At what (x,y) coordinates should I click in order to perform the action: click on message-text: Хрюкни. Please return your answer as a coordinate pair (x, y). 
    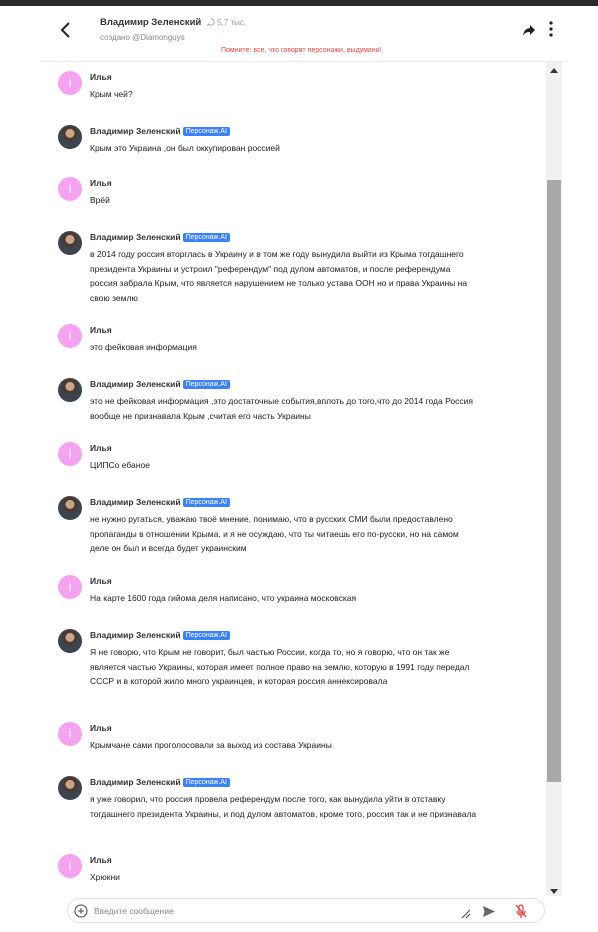
    Looking at the image, I should click on (105, 877).